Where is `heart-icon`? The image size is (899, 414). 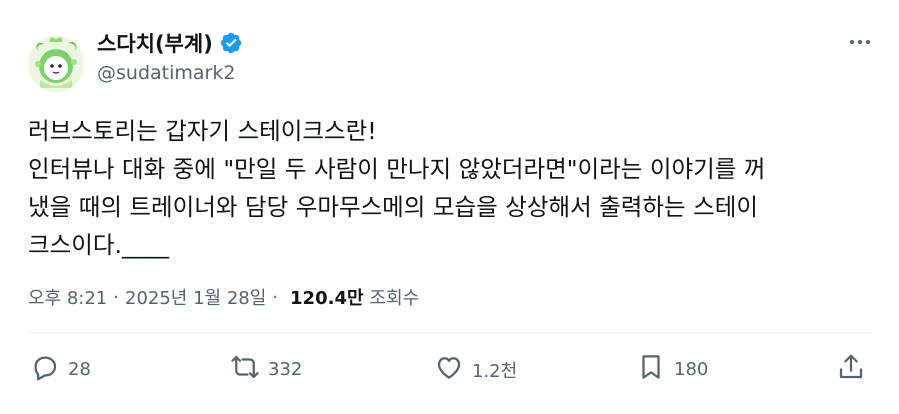 heart-icon is located at coordinates (449, 369).